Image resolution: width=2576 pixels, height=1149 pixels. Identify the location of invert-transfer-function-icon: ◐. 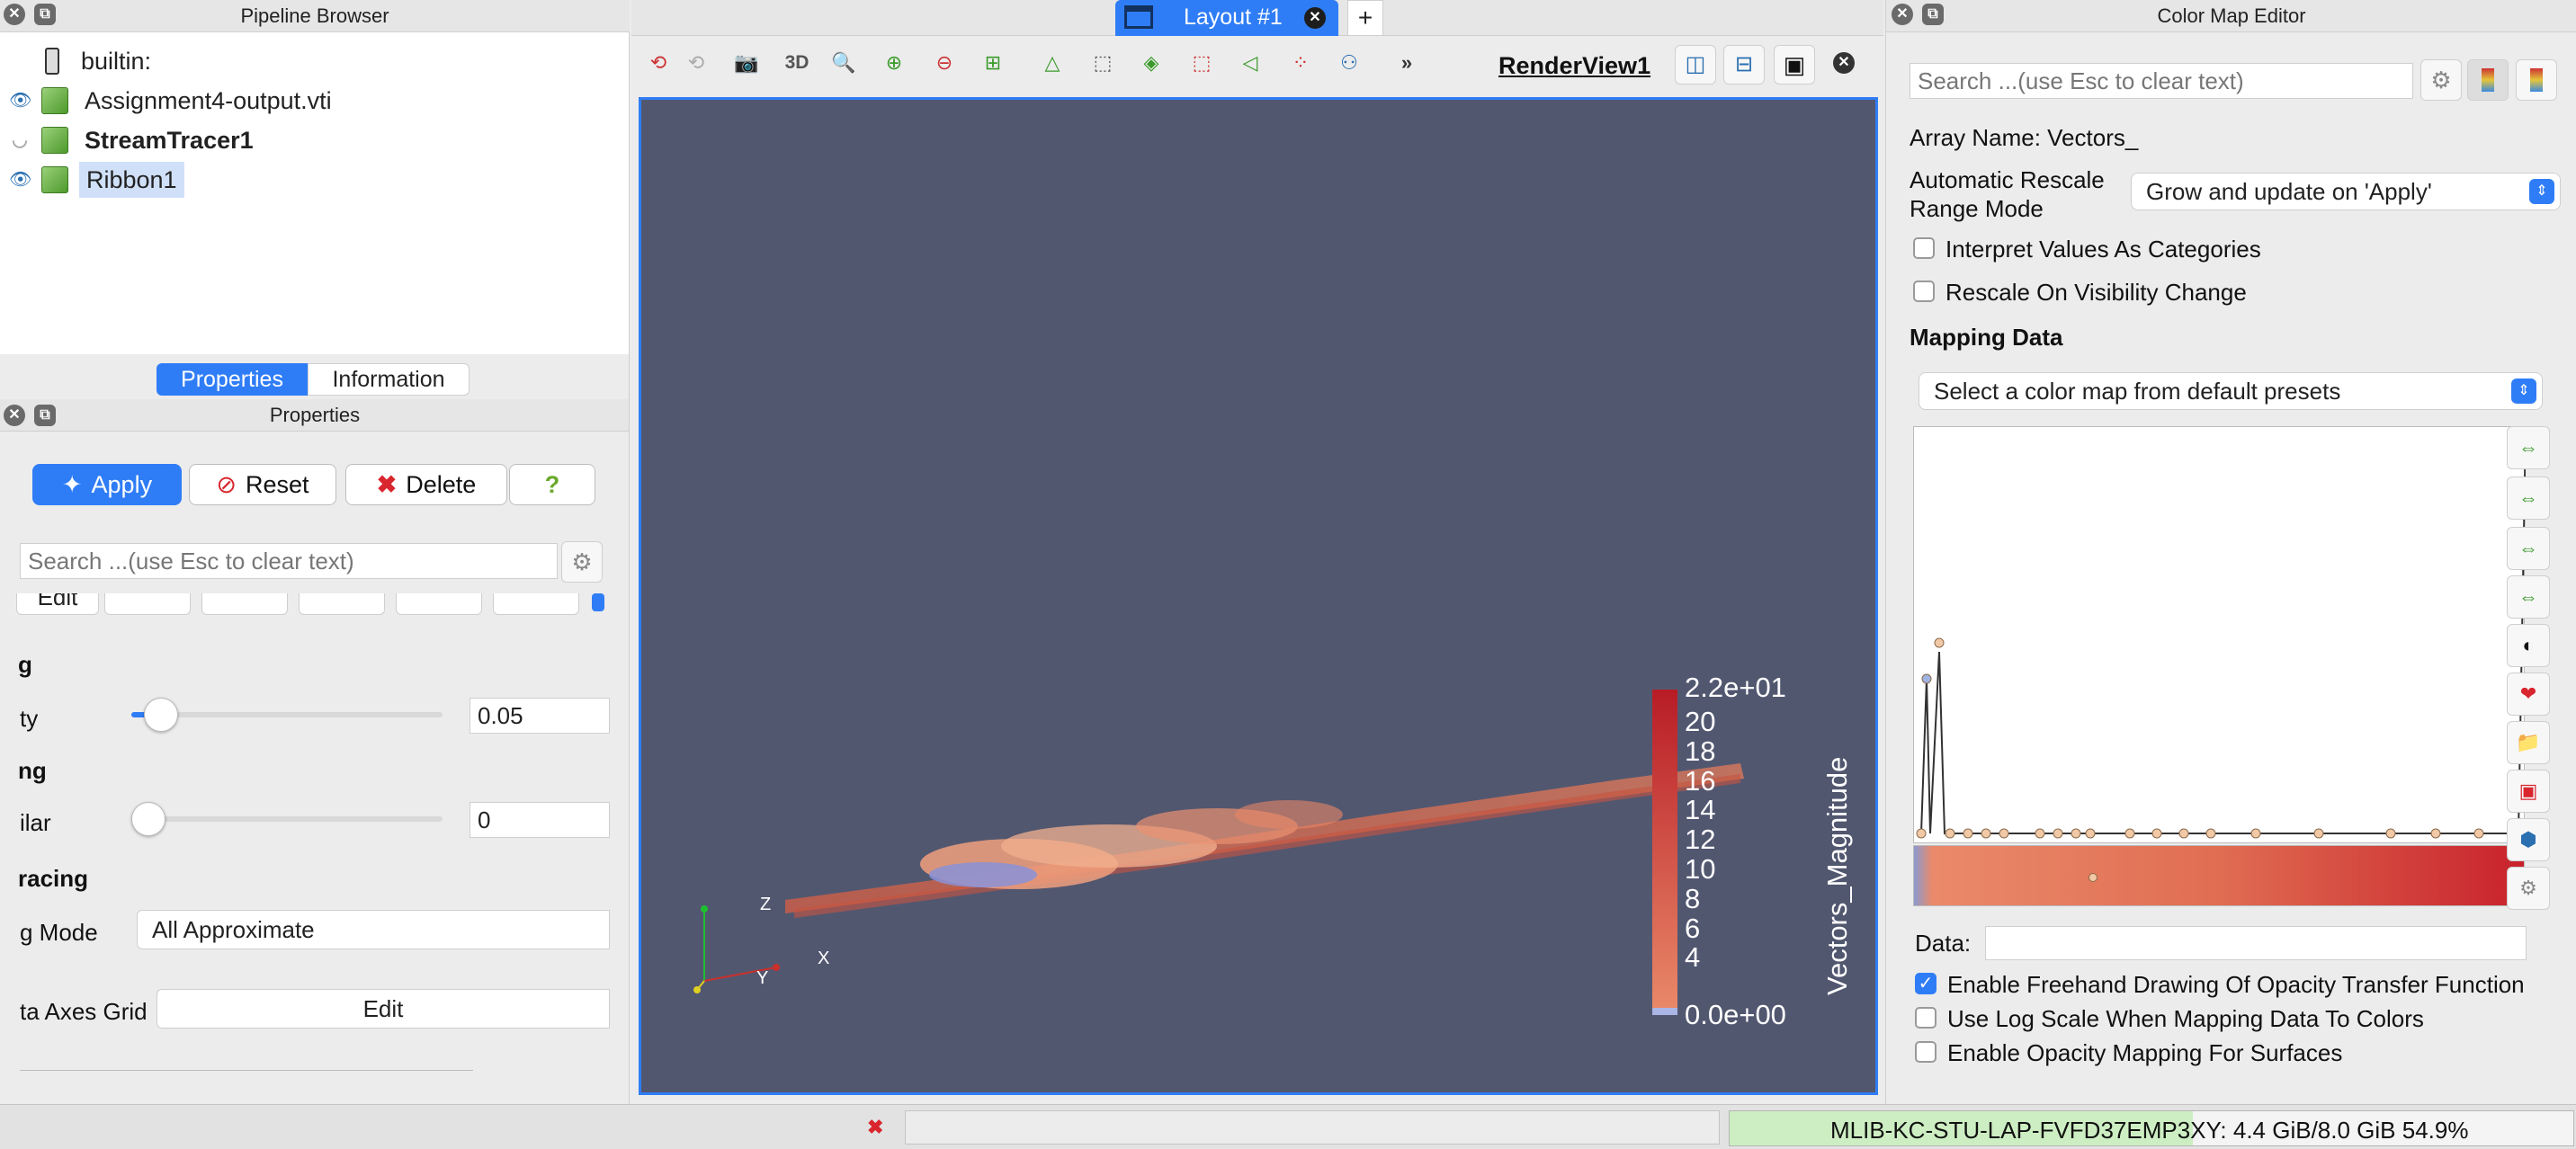
(2528, 645).